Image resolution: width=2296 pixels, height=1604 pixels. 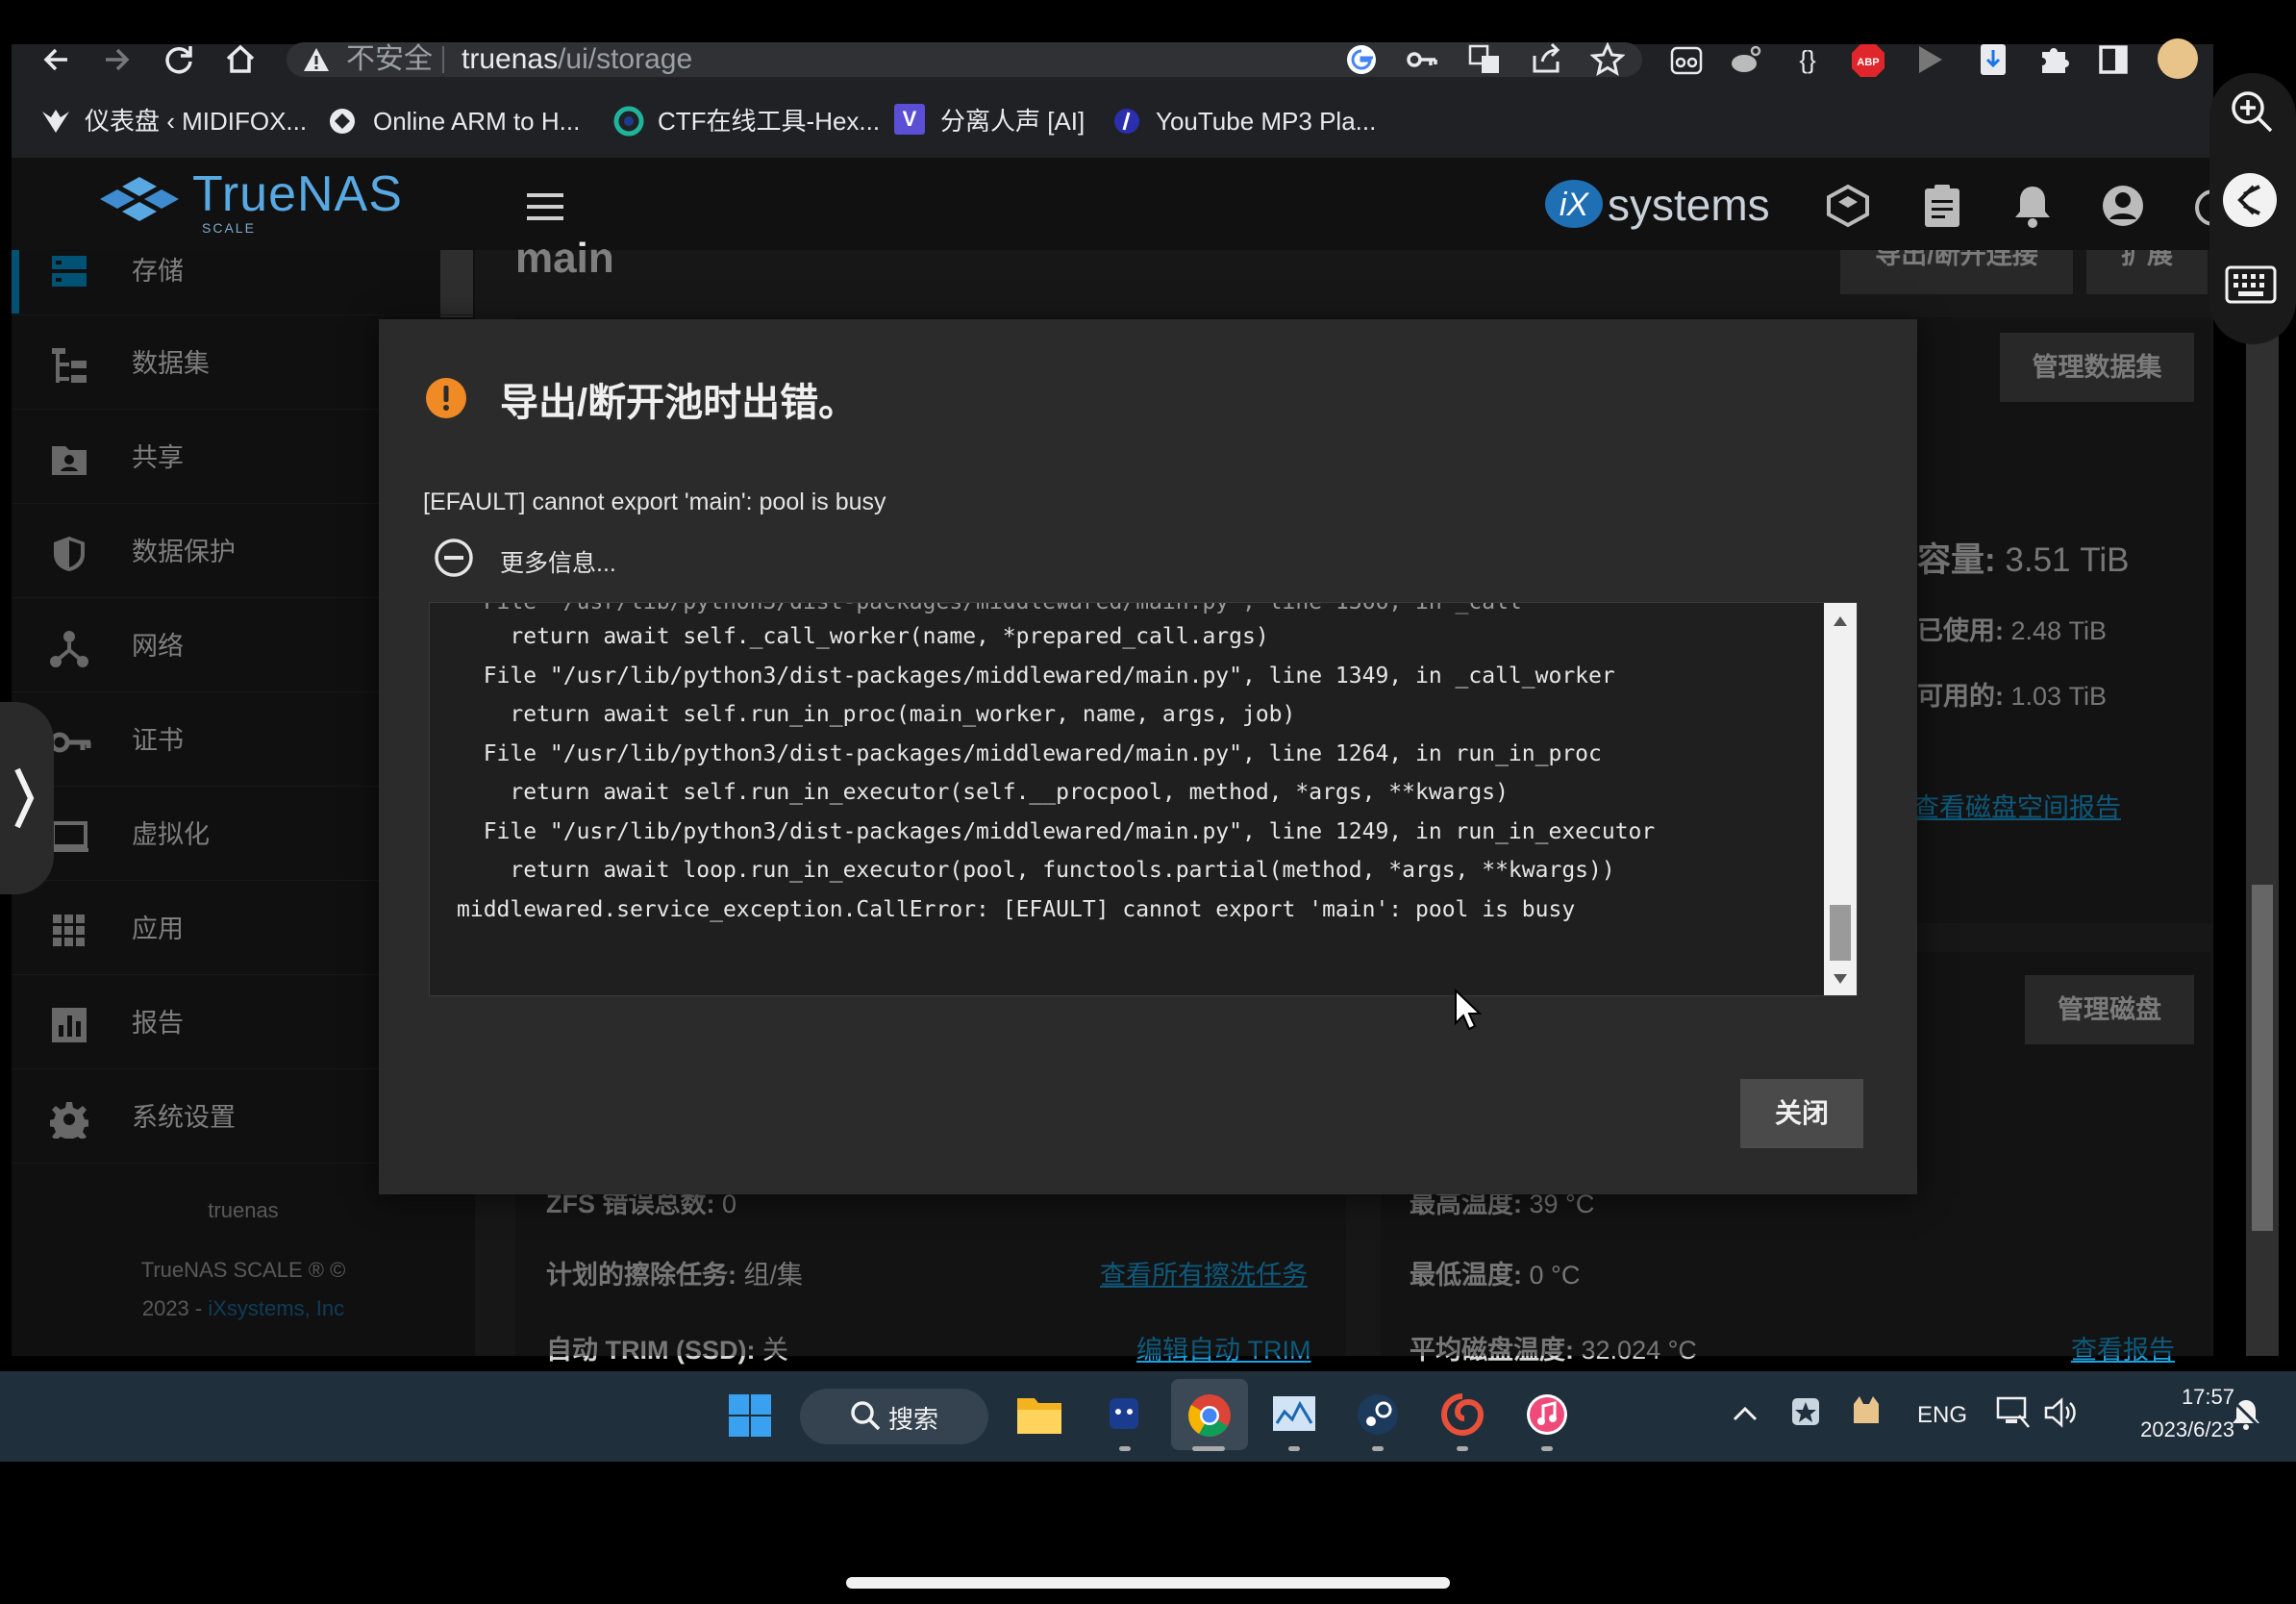 What do you see at coordinates (446, 398) in the screenshot?
I see `error-warning-icon` at bounding box center [446, 398].